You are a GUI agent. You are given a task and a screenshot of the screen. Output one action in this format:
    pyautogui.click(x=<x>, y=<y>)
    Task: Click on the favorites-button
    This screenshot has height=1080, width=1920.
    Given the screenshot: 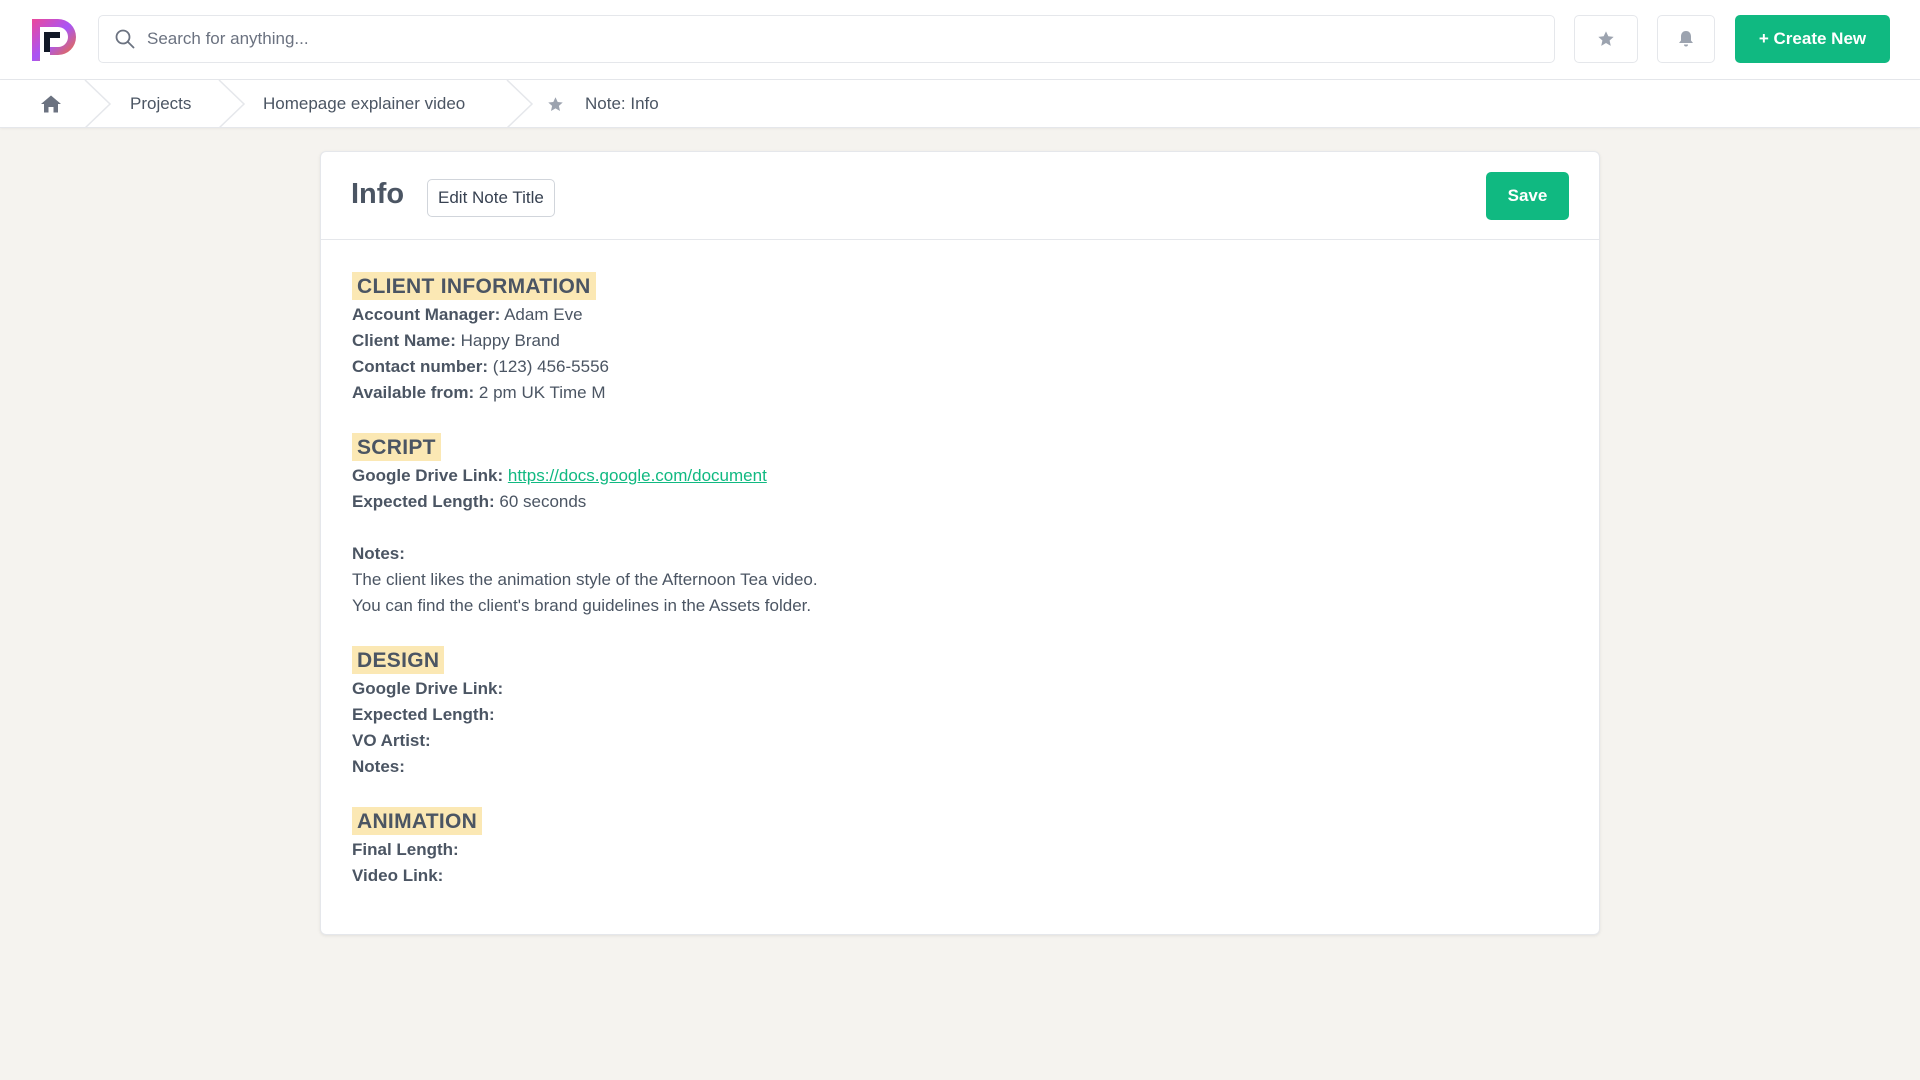 What is the action you would take?
    pyautogui.click(x=1606, y=39)
    